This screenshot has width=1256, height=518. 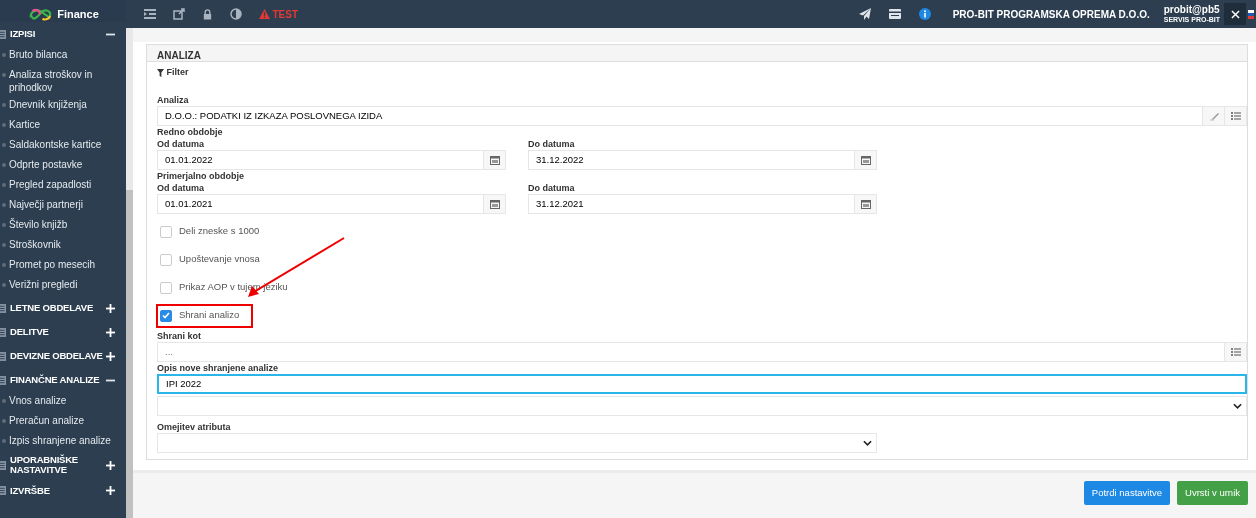 I want to click on field-label: Analiza, so click(x=173, y=99).